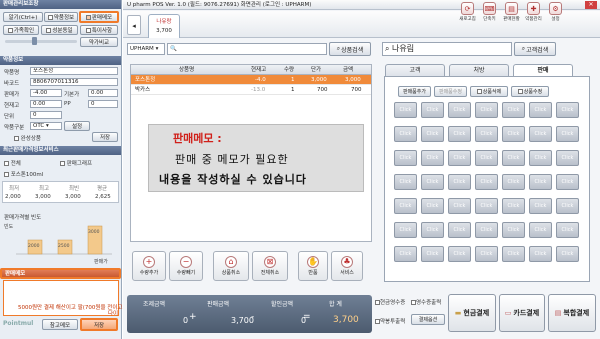  What do you see at coordinates (74, 71) in the screenshot?
I see `drug-name-field: 포스톤정` at bounding box center [74, 71].